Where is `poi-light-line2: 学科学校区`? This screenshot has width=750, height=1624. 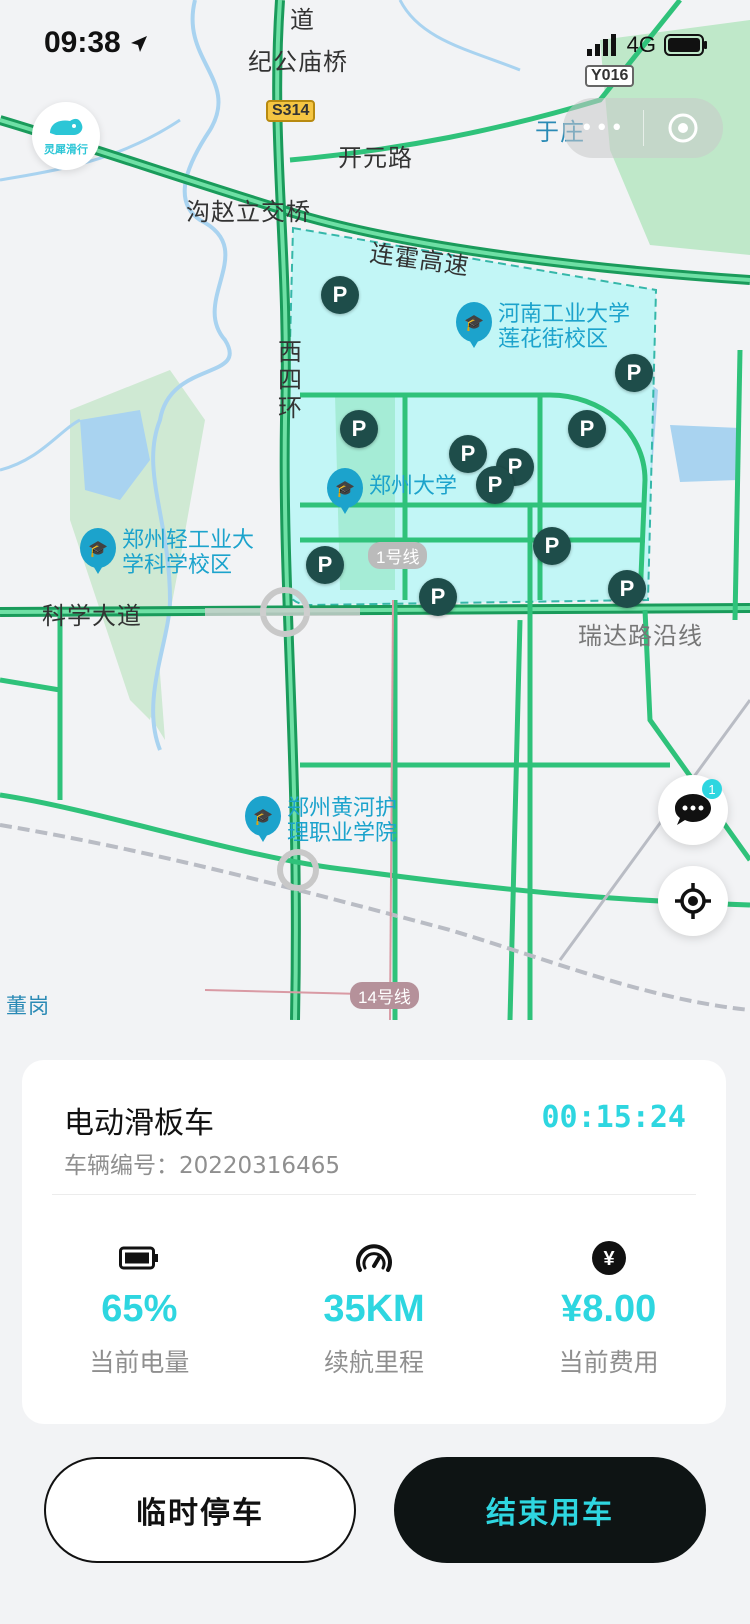 poi-light-line2: 学科学校区 is located at coordinates (177, 565).